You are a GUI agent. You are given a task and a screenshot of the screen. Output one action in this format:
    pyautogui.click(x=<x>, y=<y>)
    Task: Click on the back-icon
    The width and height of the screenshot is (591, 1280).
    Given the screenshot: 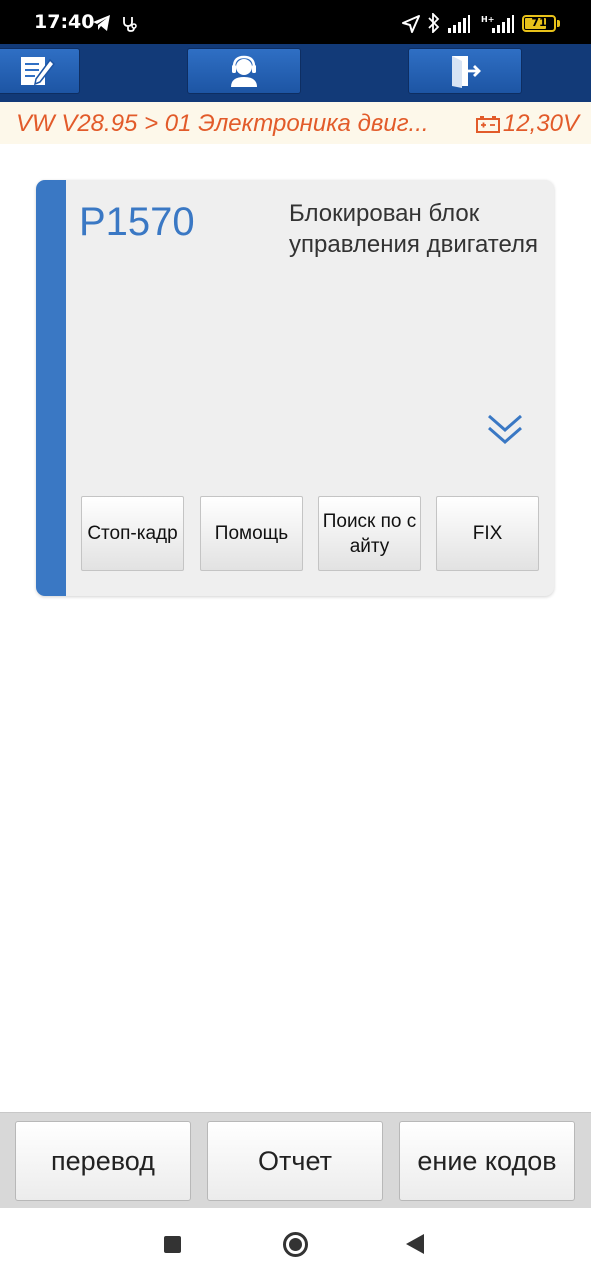 What is the action you would take?
    pyautogui.click(x=415, y=1244)
    